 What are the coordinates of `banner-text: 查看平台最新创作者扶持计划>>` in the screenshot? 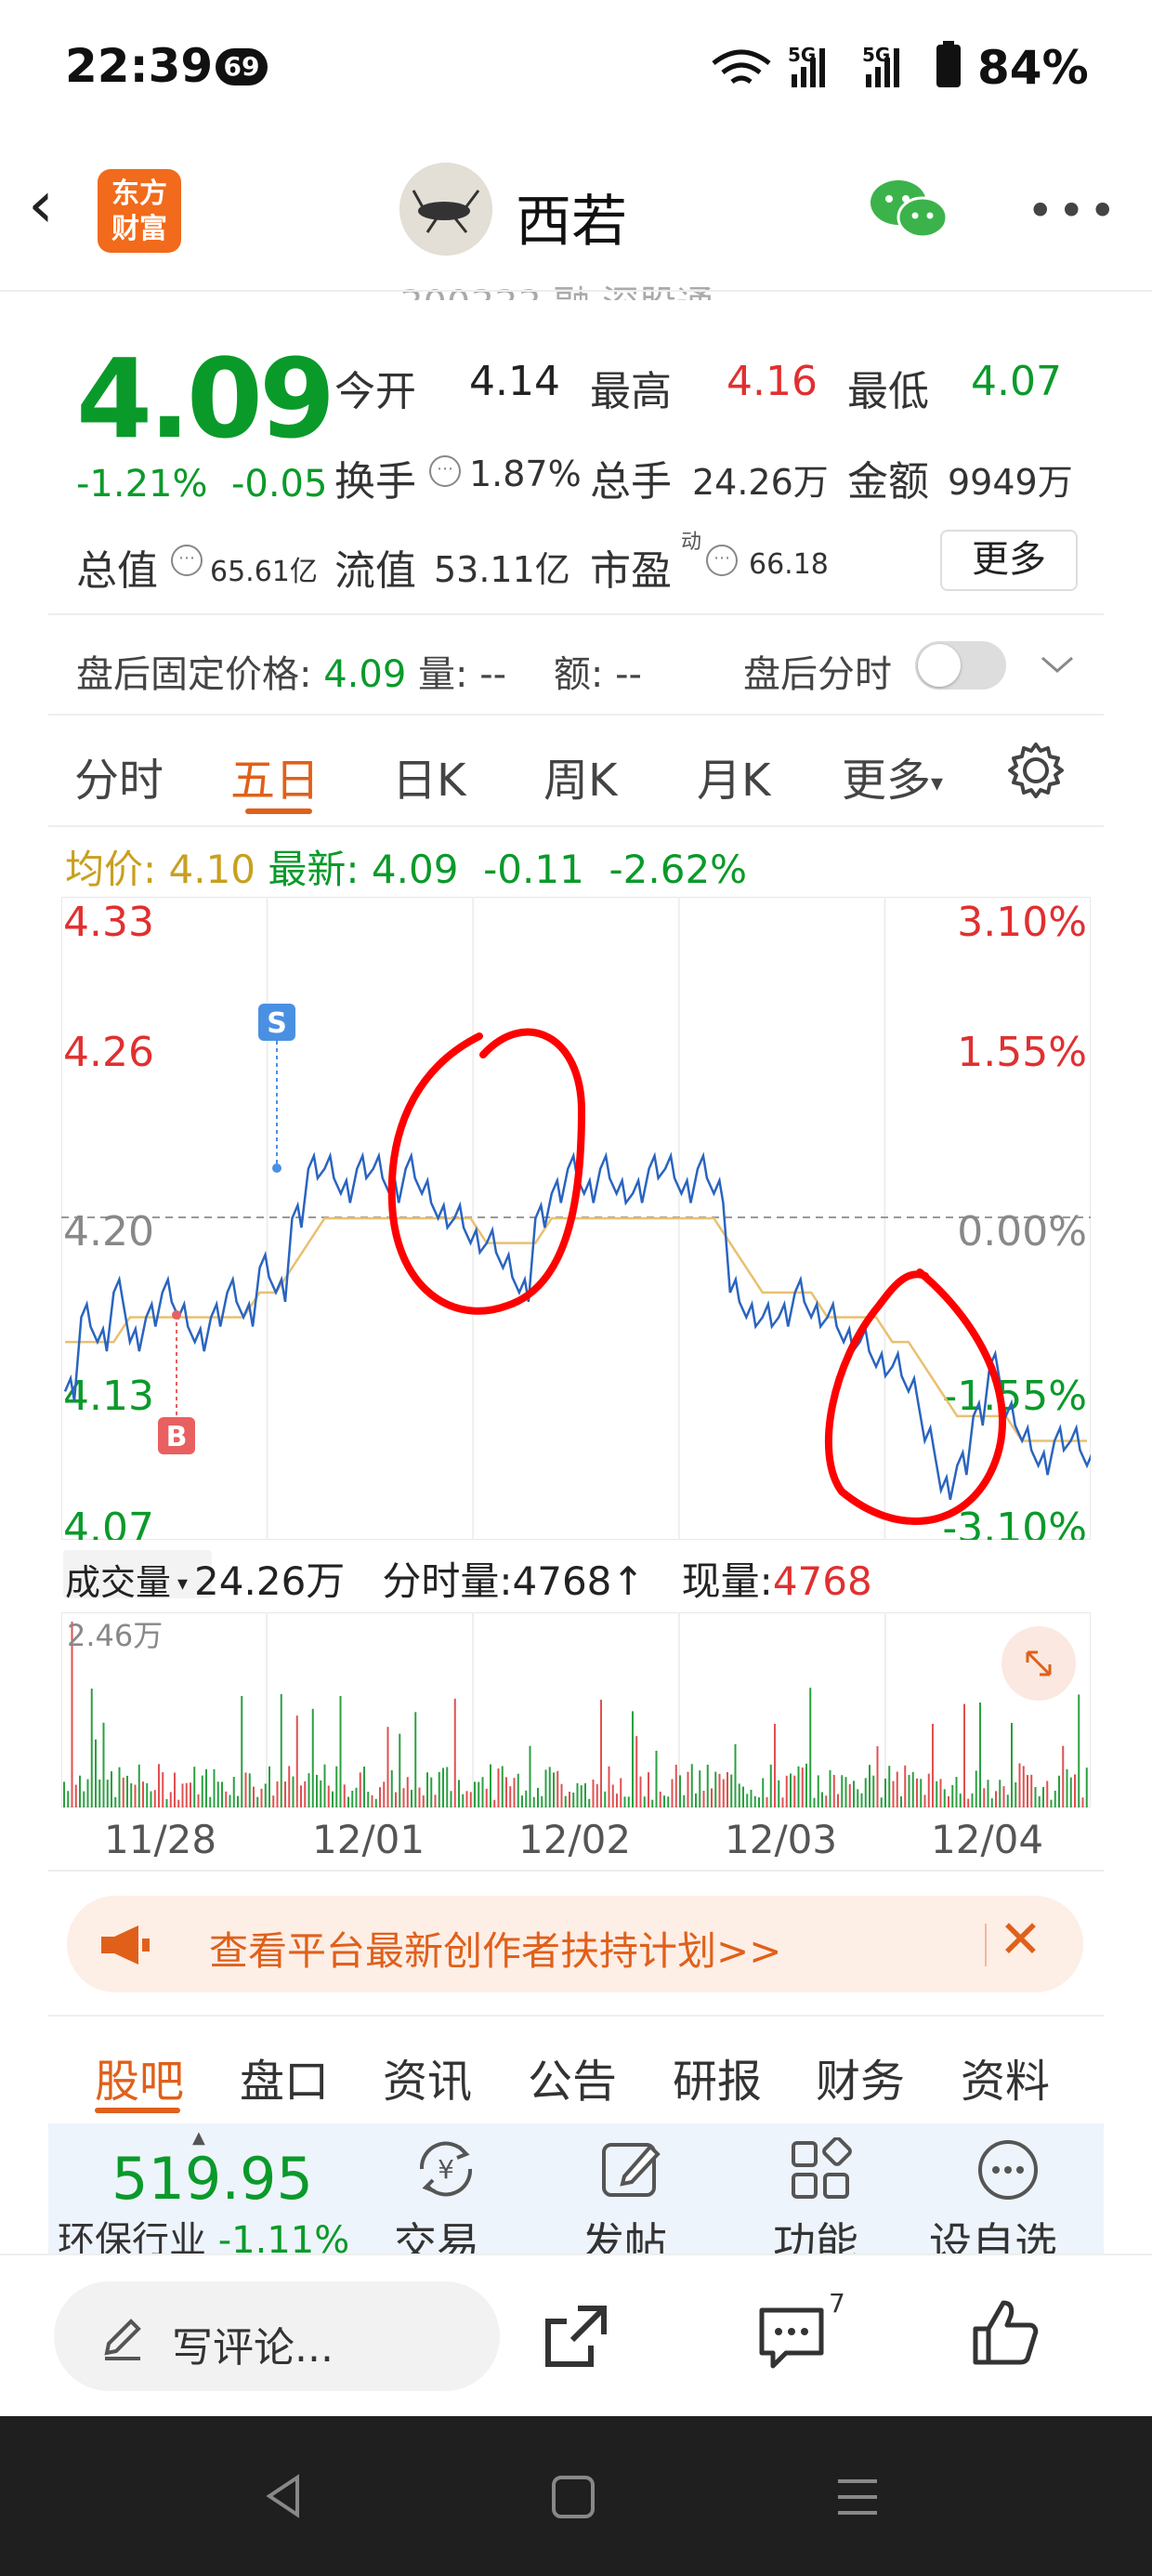 It's located at (495, 1948).